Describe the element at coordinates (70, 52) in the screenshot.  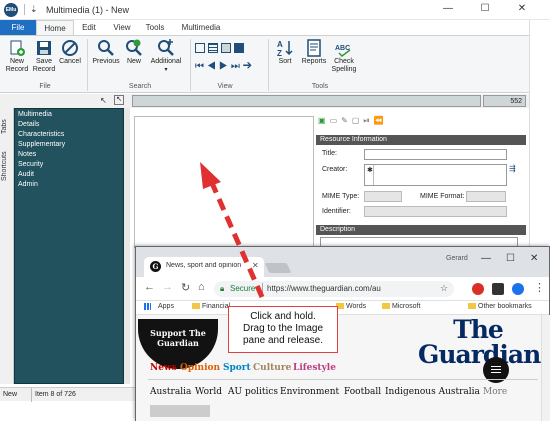
I see `cancel-button: Cancel` at that location.